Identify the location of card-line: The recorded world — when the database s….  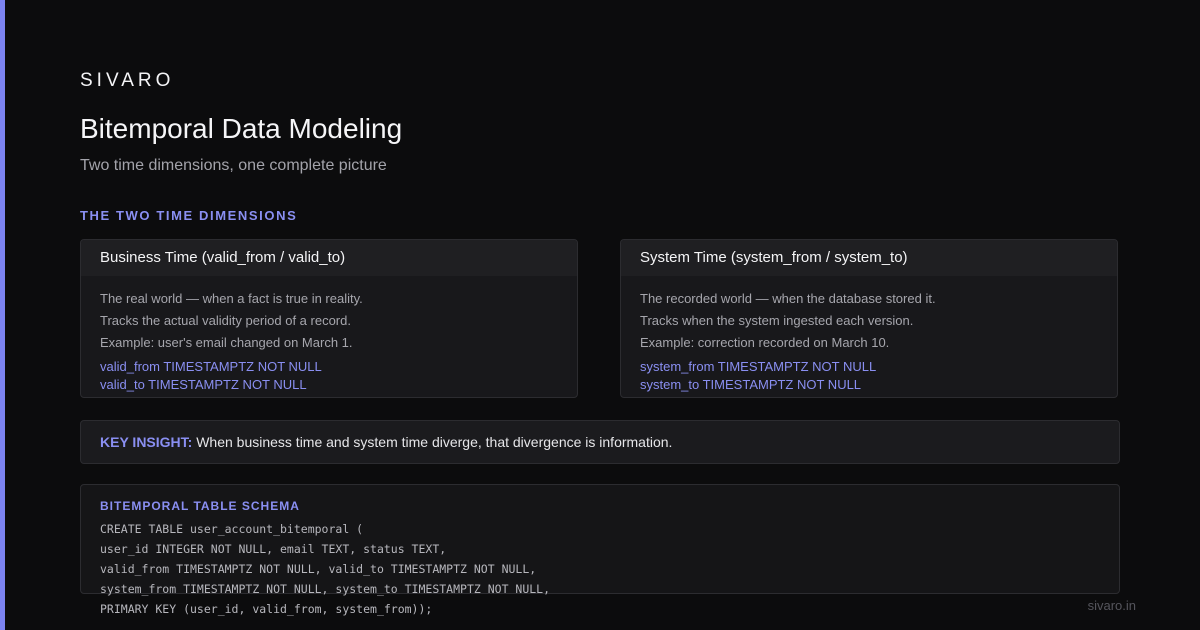
(788, 298).